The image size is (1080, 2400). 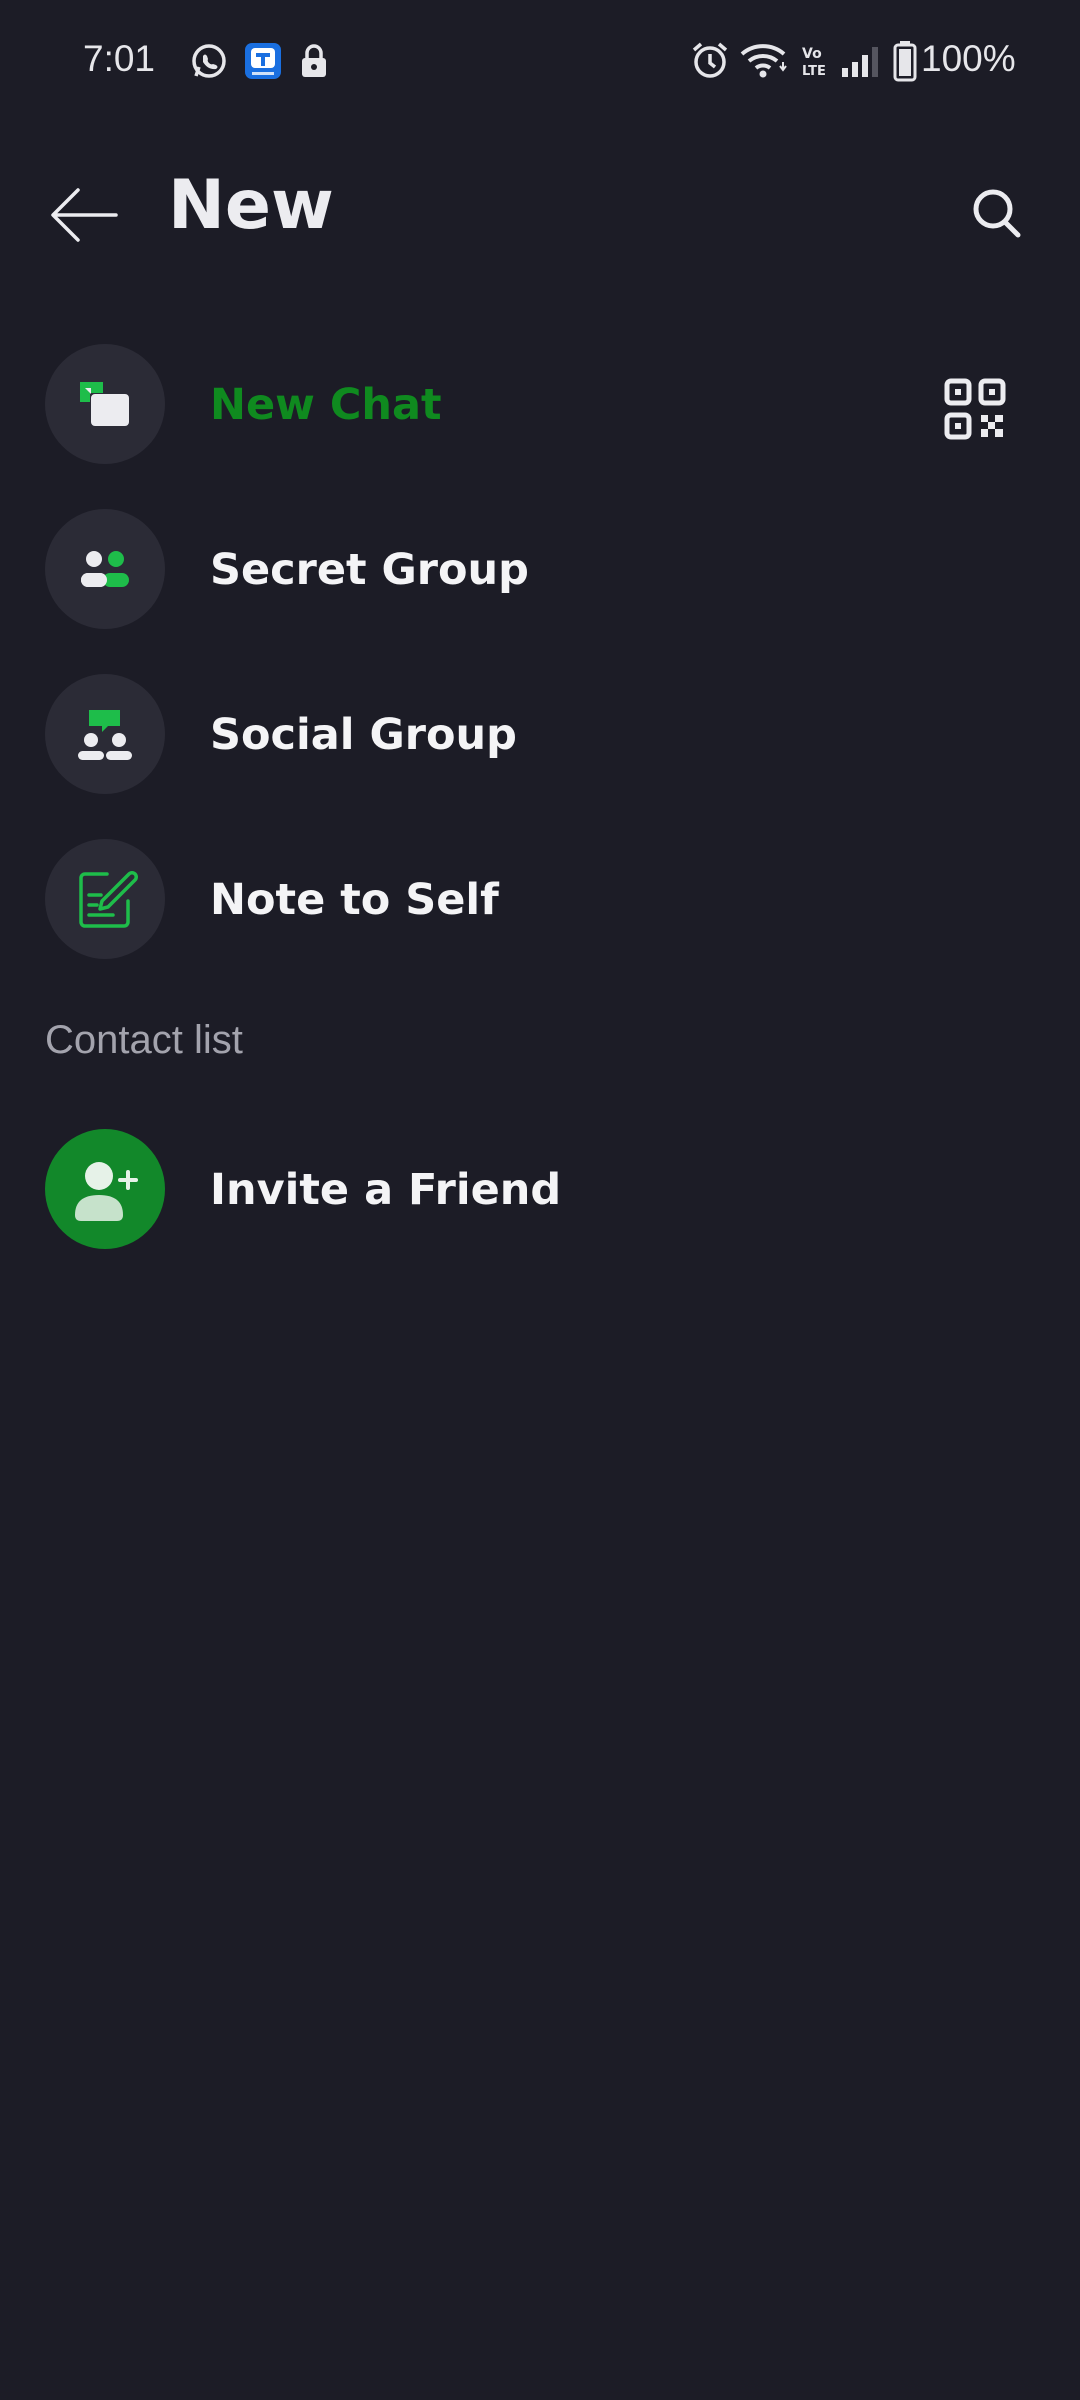 I want to click on invite-icon-container, so click(x=105, y=1189).